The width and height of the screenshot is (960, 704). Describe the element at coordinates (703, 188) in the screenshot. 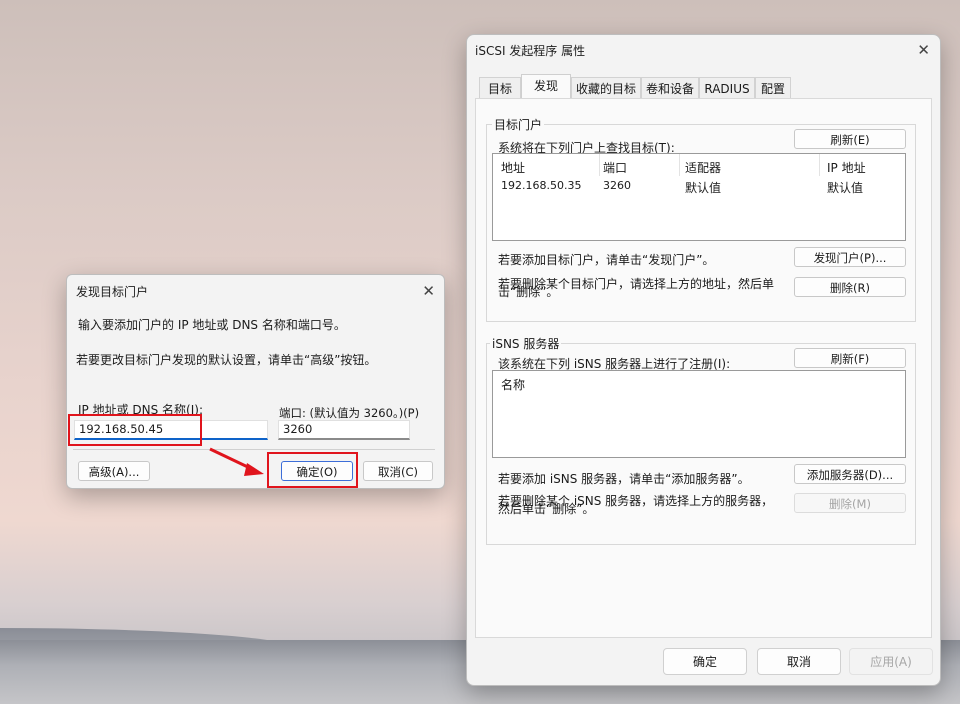

I see `row-adapter: 默认值` at that location.